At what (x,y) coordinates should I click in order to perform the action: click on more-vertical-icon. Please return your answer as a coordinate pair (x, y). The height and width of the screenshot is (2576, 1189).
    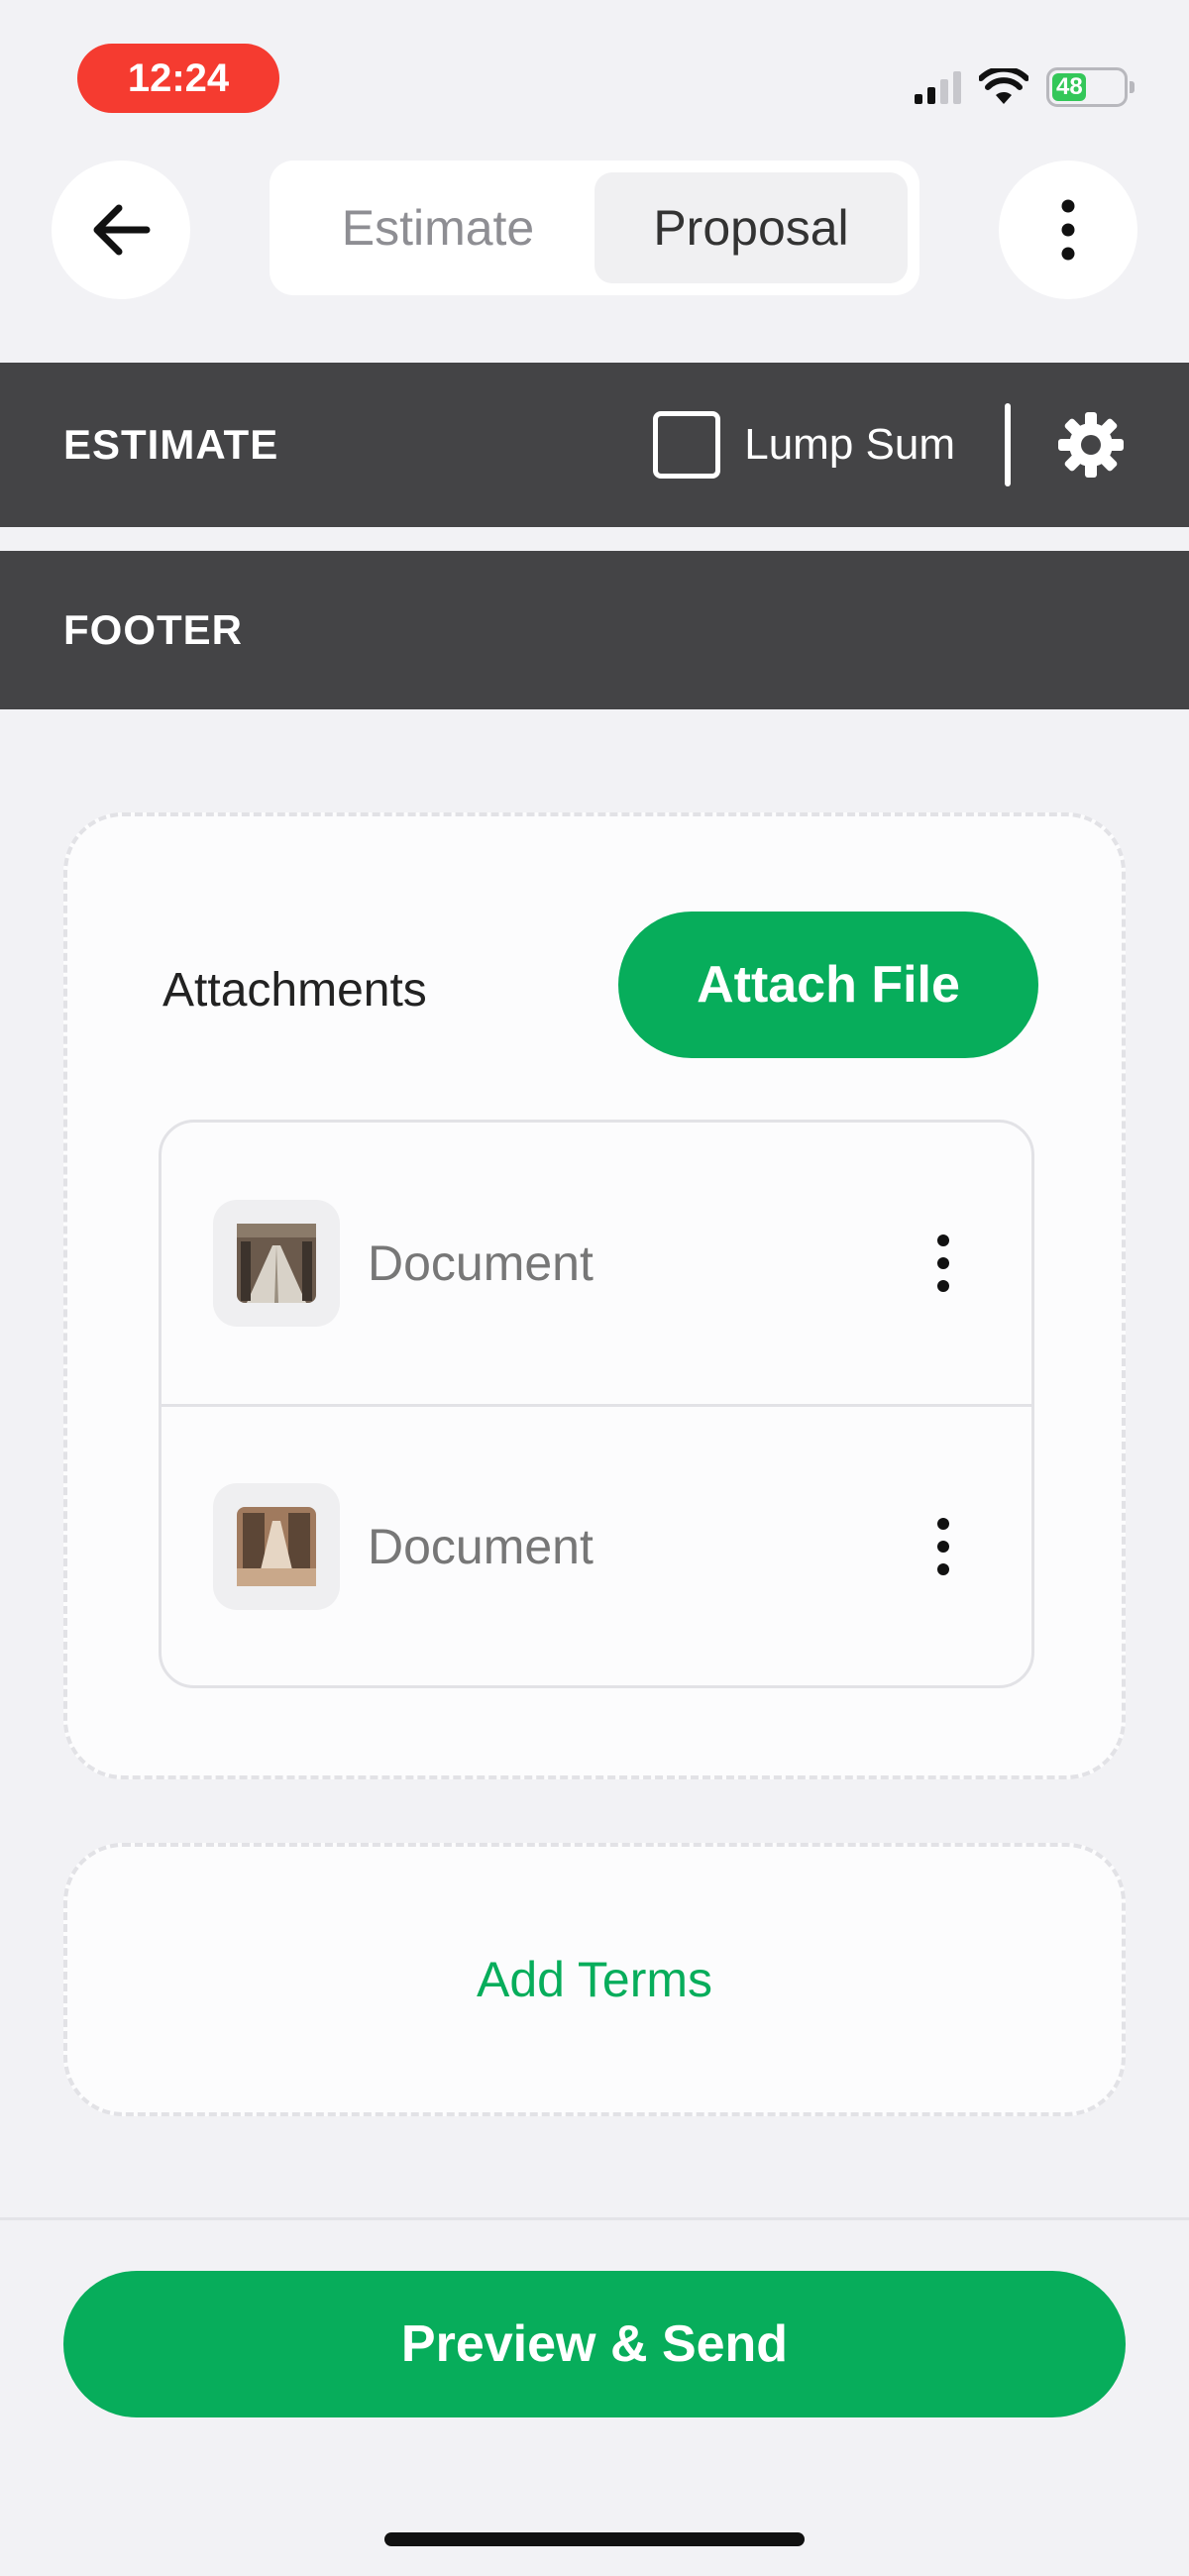
    Looking at the image, I should click on (1068, 230).